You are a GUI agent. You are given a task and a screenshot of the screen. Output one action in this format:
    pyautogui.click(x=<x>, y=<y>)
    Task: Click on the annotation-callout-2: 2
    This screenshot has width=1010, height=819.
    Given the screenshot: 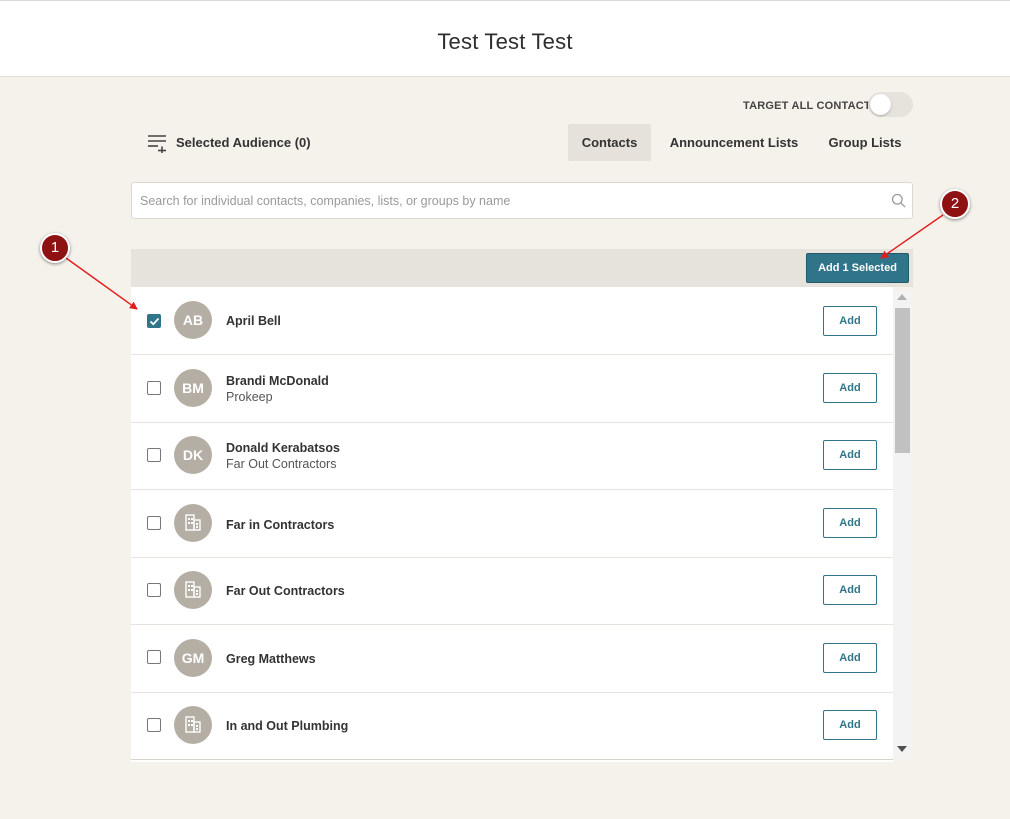 What is the action you would take?
    pyautogui.click(x=955, y=204)
    